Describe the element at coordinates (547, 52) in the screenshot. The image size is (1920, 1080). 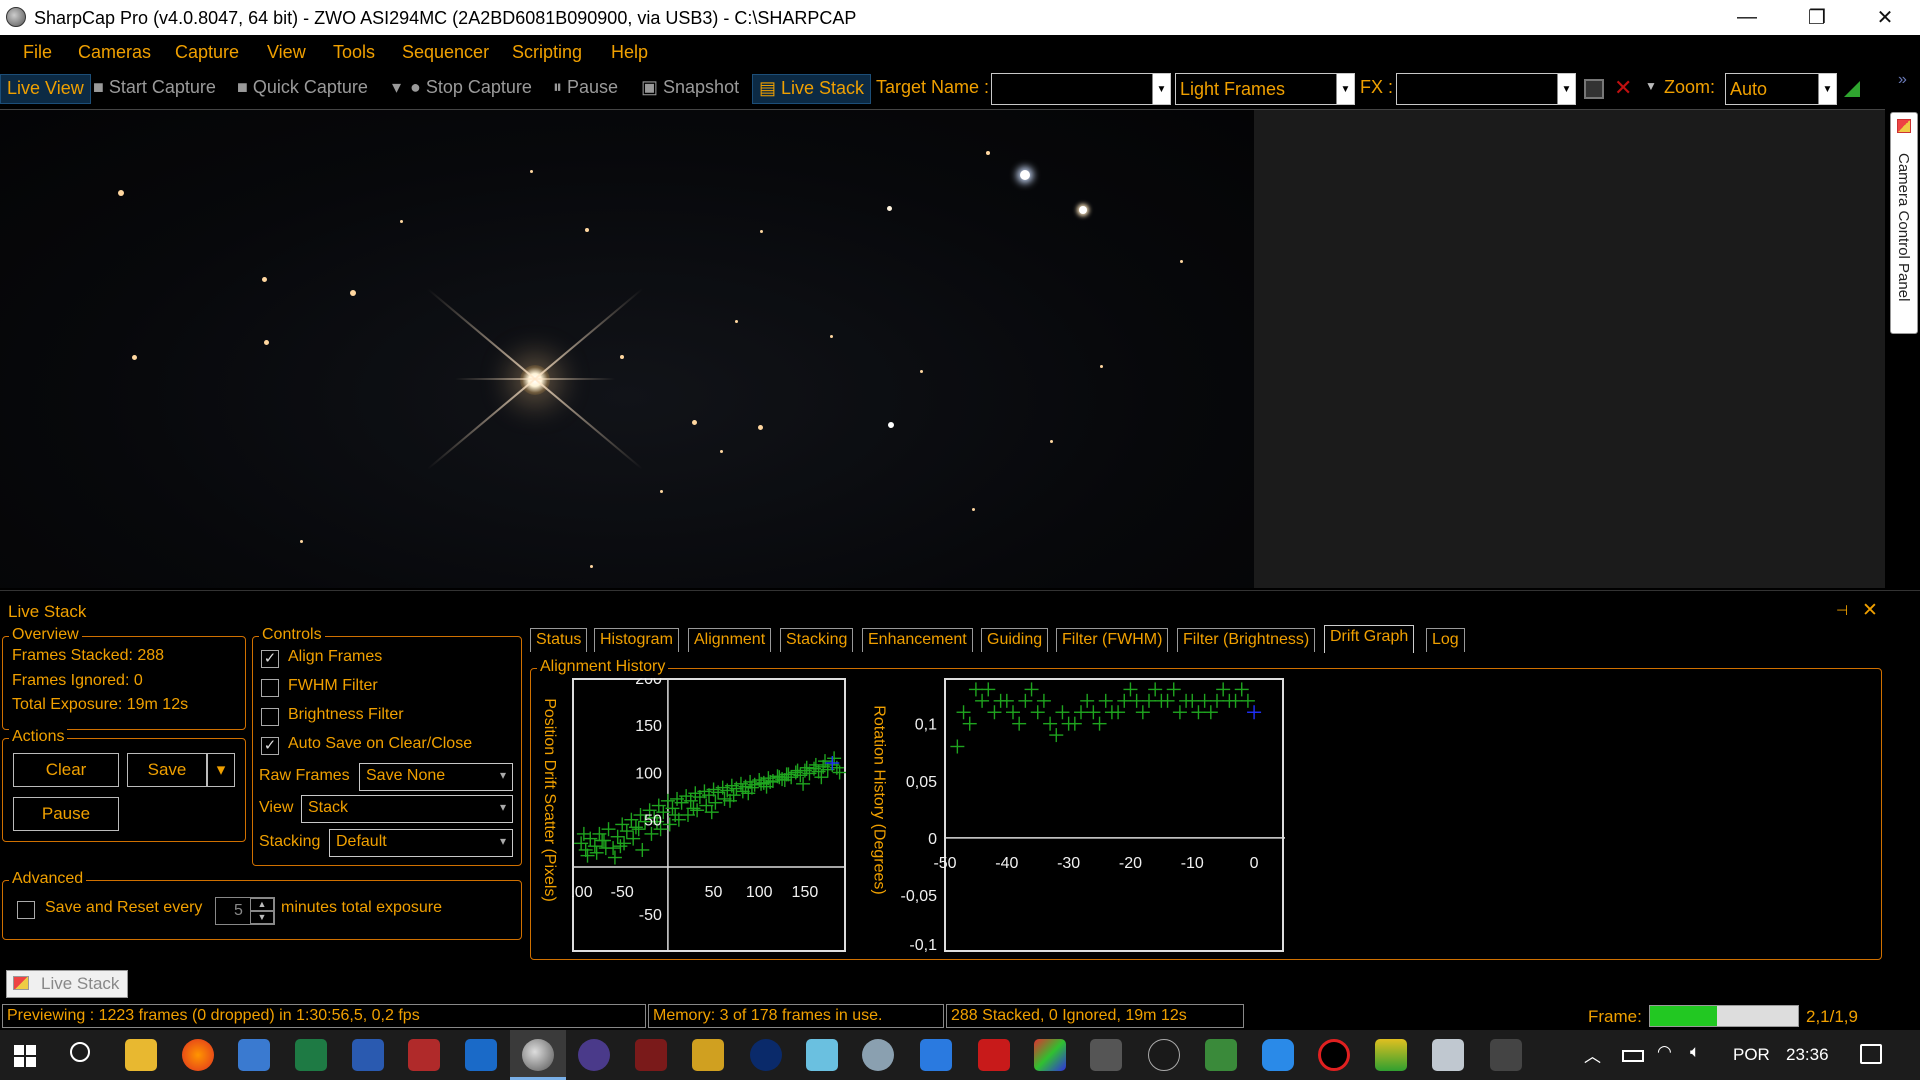
I see `menu-scripting: Scripting` at that location.